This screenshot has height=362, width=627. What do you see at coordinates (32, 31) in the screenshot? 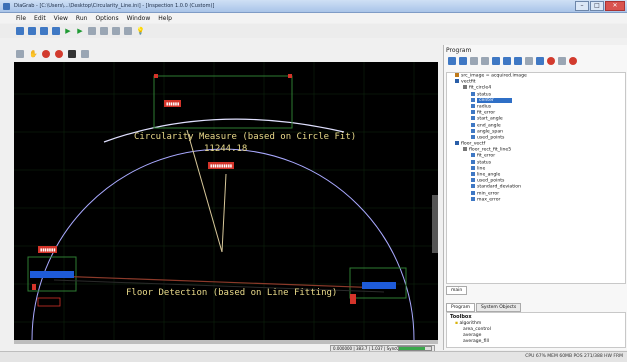
I see `open-file-icon` at bounding box center [32, 31].